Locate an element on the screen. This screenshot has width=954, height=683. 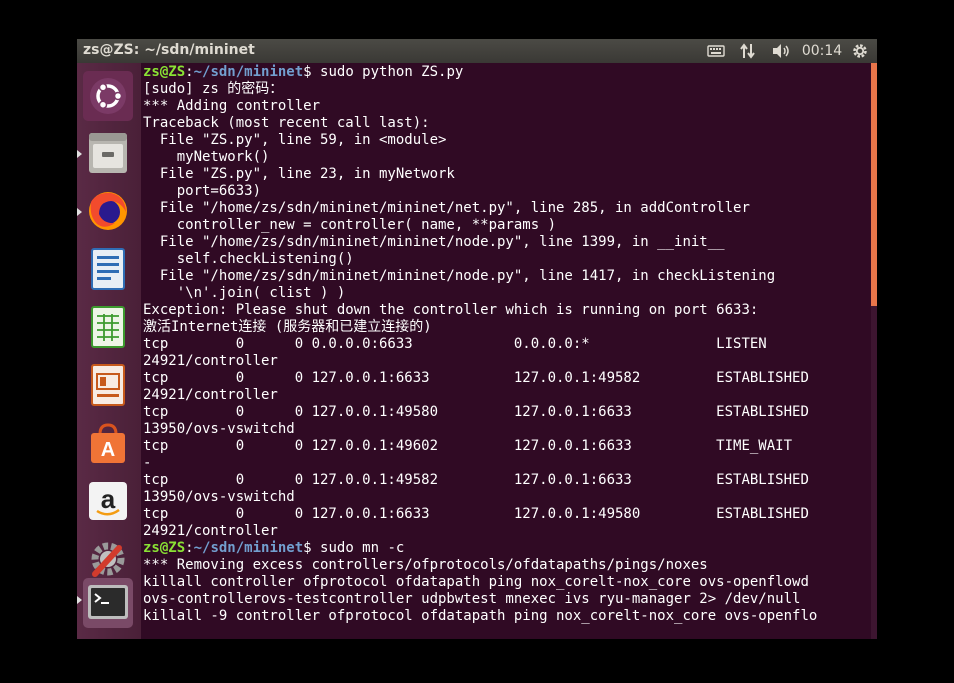
gear-icon is located at coordinates (860, 51).